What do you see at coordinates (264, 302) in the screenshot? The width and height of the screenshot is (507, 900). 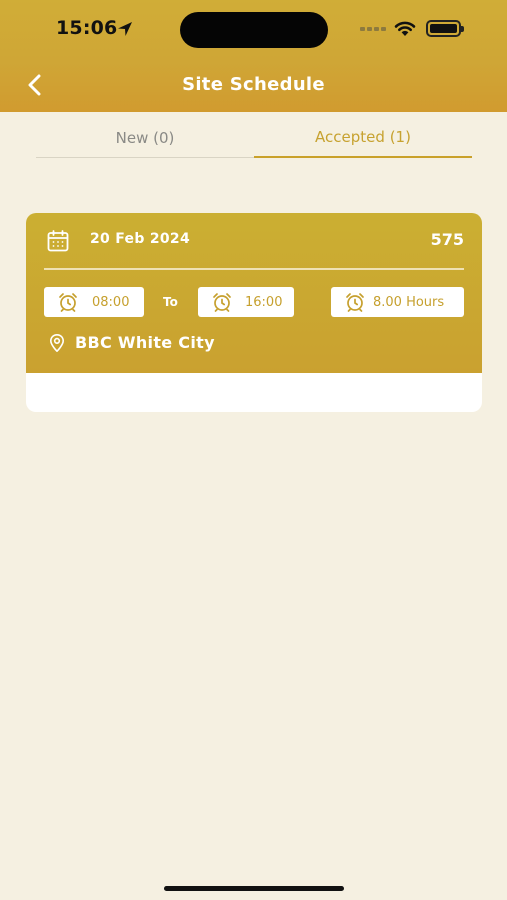 I see `end-time: 16:00` at bounding box center [264, 302].